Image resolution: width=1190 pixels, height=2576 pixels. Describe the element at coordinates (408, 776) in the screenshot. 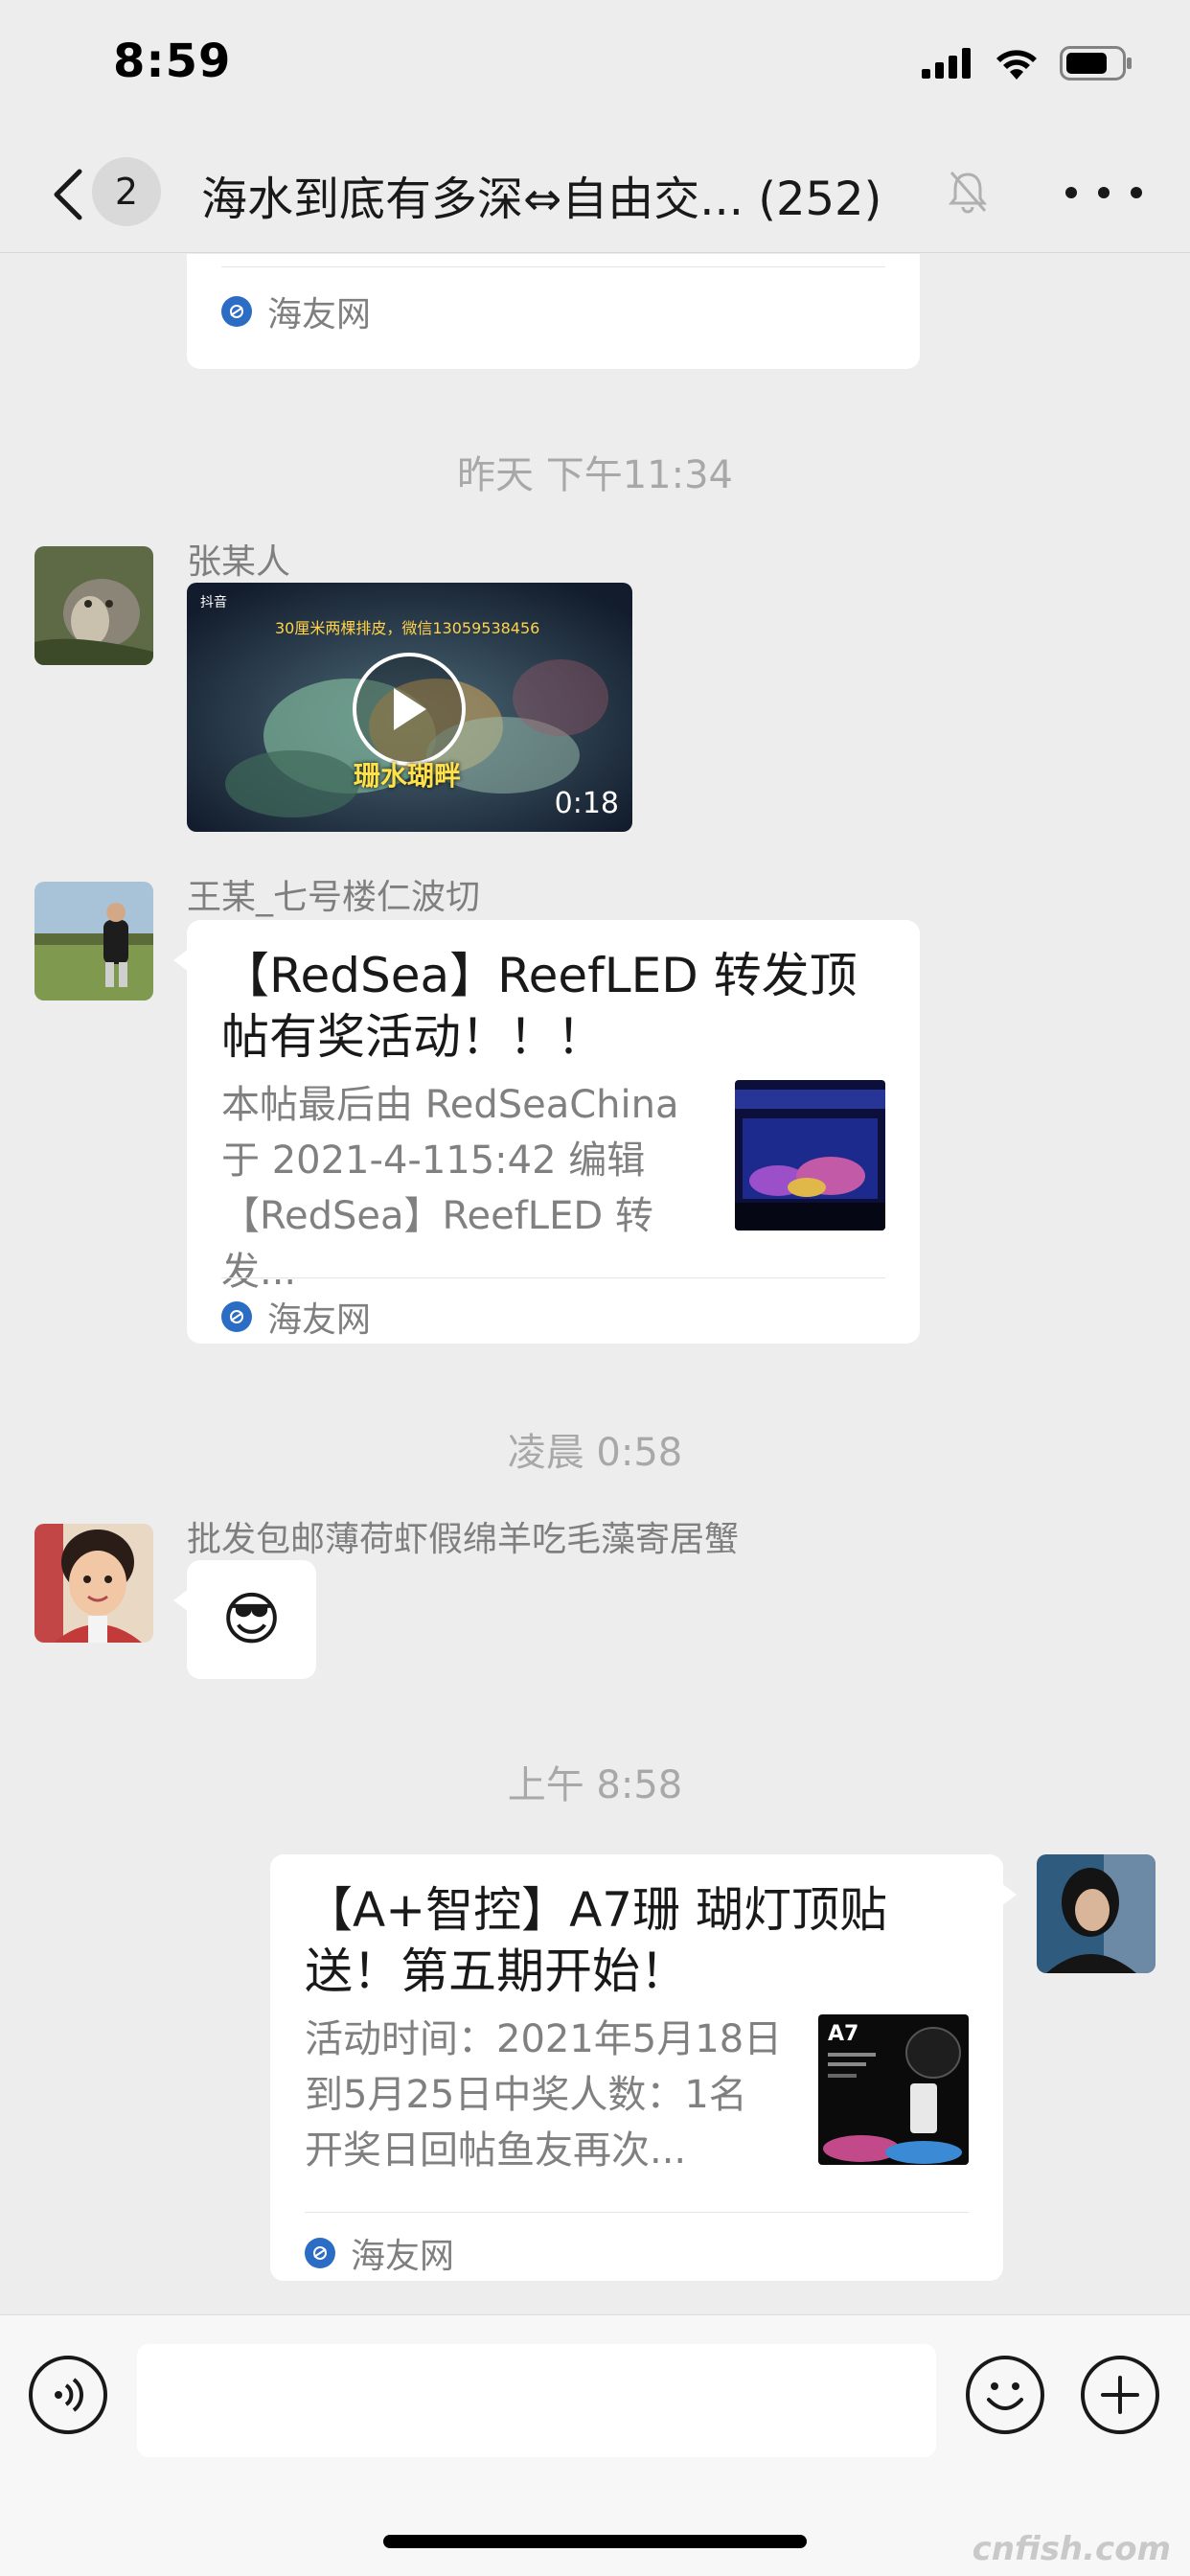

I see `video-subtitle: 珊水瑚畔` at that location.